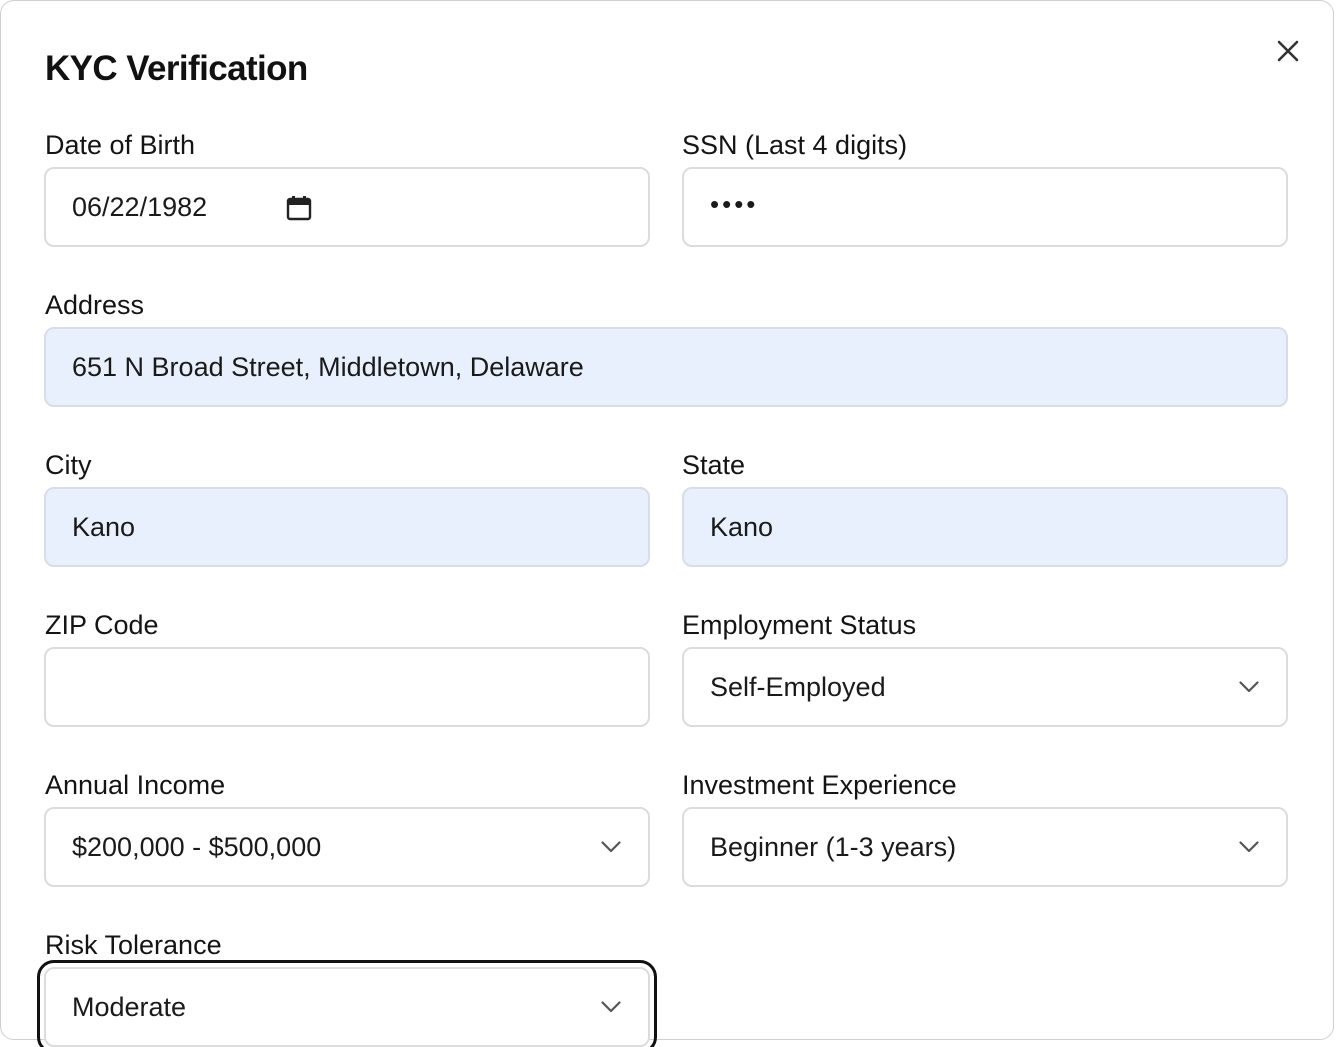 The width and height of the screenshot is (1336, 1047). What do you see at coordinates (798, 686) in the screenshot?
I see `employment-value: Self-Employed` at bounding box center [798, 686].